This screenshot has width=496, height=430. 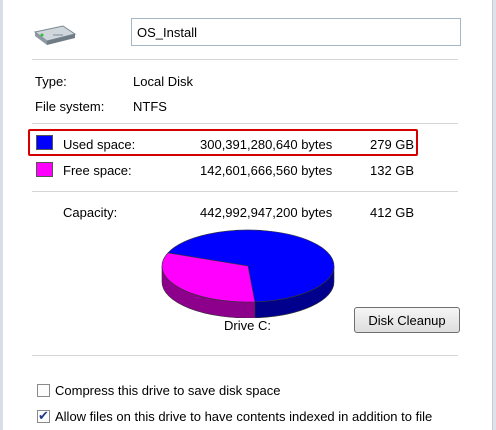 I want to click on disk-usage-pie-chart, so click(x=248, y=273).